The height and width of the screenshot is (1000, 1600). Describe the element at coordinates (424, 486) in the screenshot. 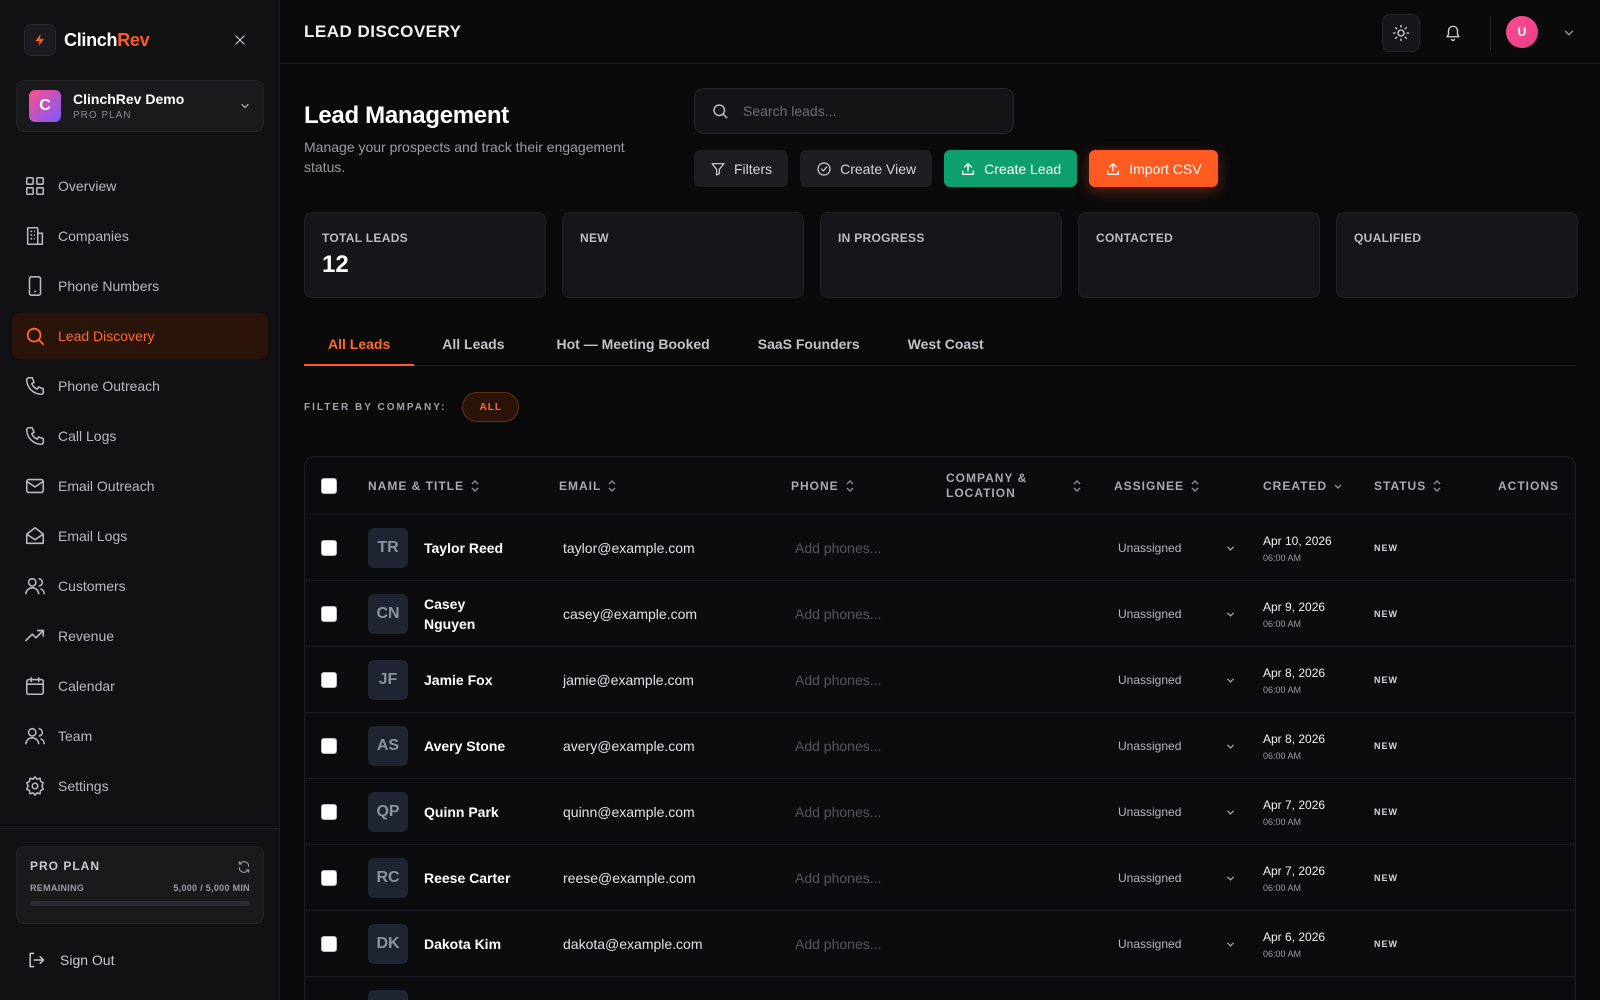

I see `column-header-name: NAME & TITLE` at that location.